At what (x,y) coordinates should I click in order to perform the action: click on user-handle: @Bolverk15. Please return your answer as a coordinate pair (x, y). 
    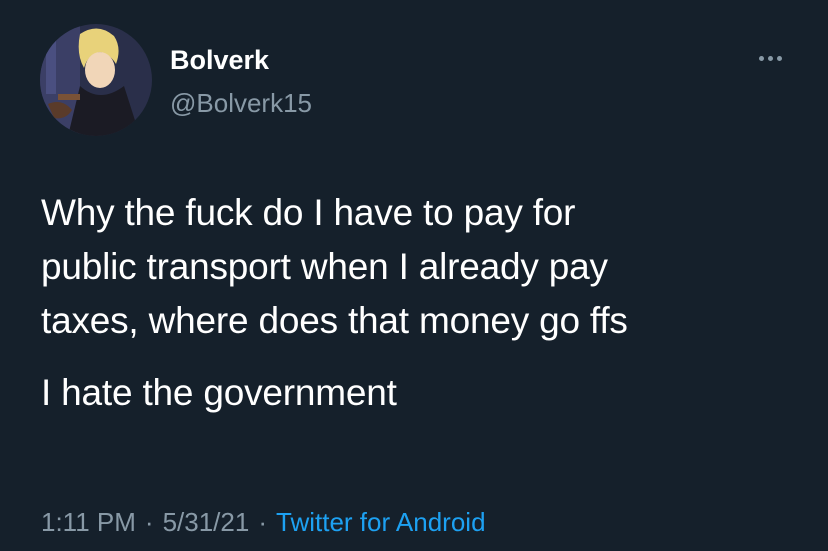
    Looking at the image, I should click on (241, 103).